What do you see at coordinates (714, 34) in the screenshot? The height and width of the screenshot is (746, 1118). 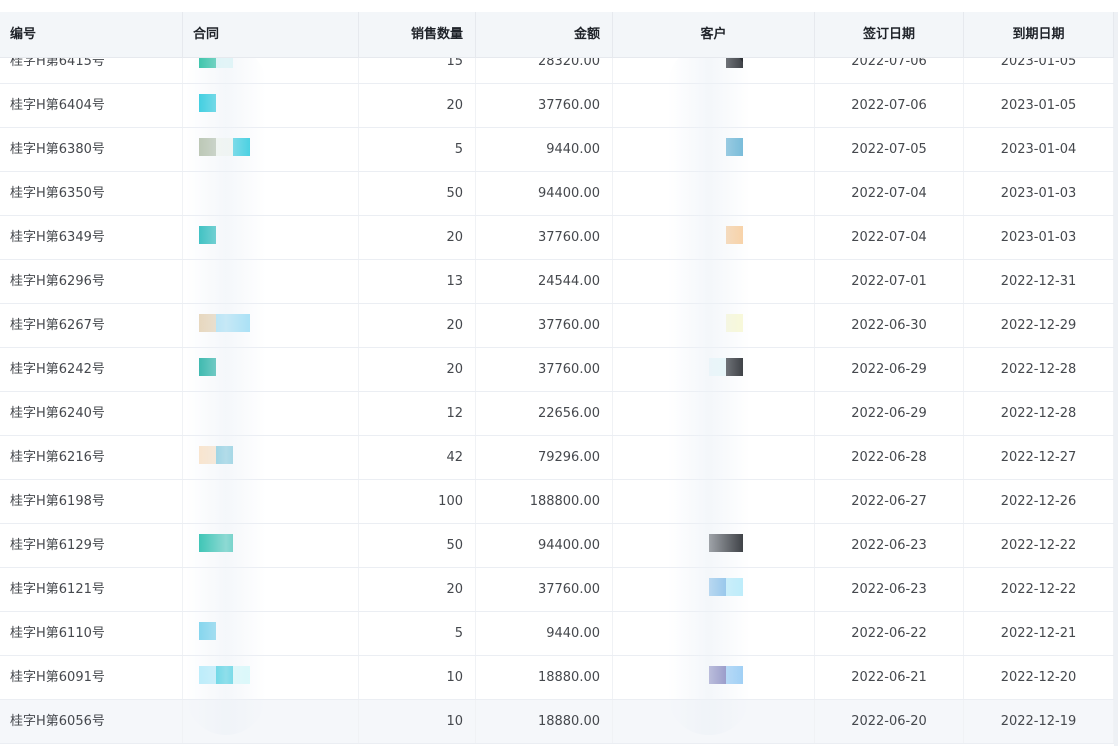 I see `column-header-client: 客户` at bounding box center [714, 34].